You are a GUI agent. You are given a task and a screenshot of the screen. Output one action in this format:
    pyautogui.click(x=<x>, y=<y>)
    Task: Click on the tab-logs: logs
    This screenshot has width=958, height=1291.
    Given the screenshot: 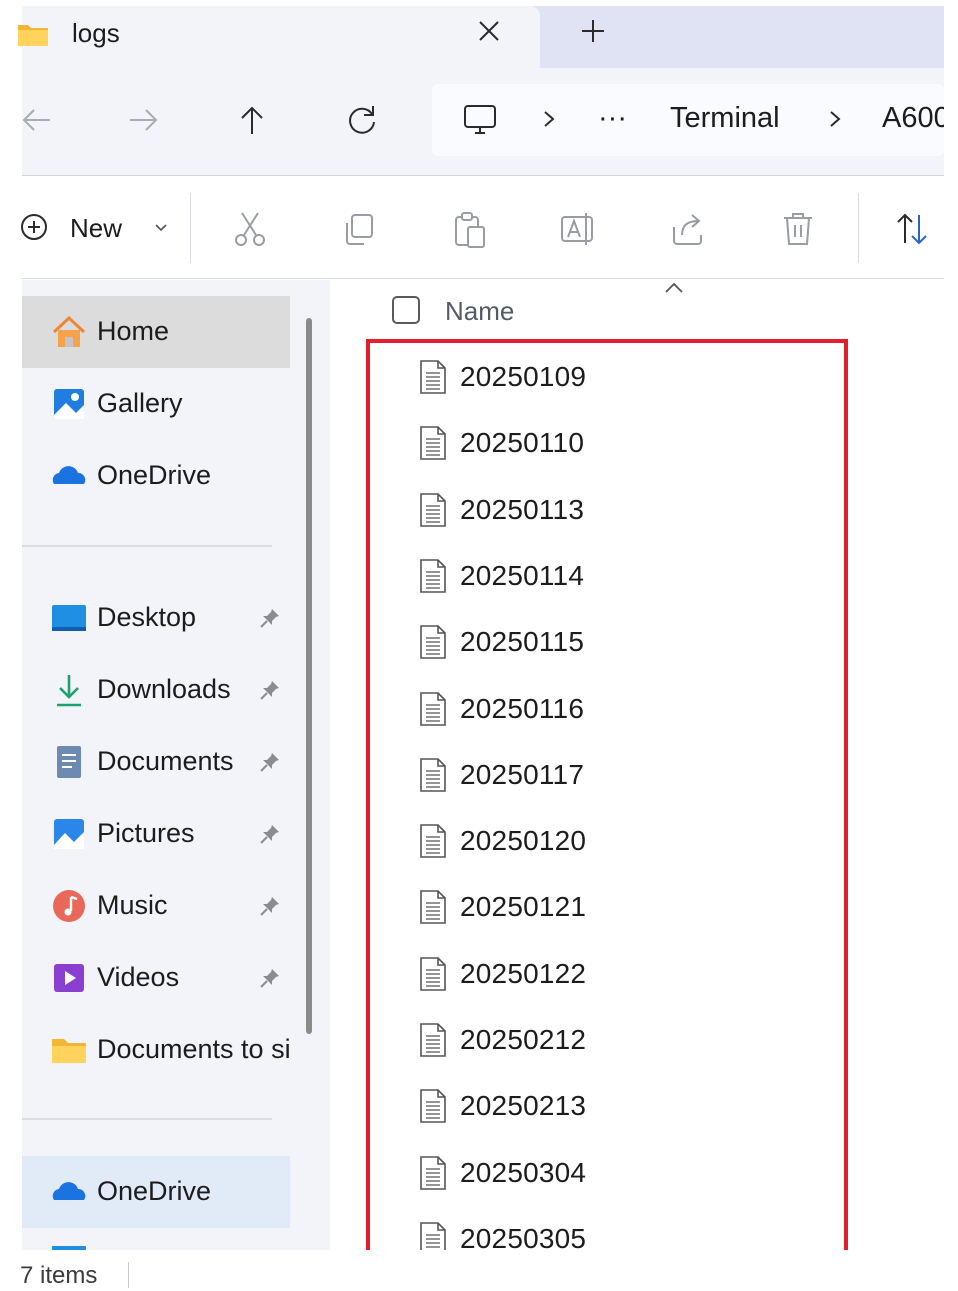 What is the action you would take?
    pyautogui.click(x=279, y=37)
    